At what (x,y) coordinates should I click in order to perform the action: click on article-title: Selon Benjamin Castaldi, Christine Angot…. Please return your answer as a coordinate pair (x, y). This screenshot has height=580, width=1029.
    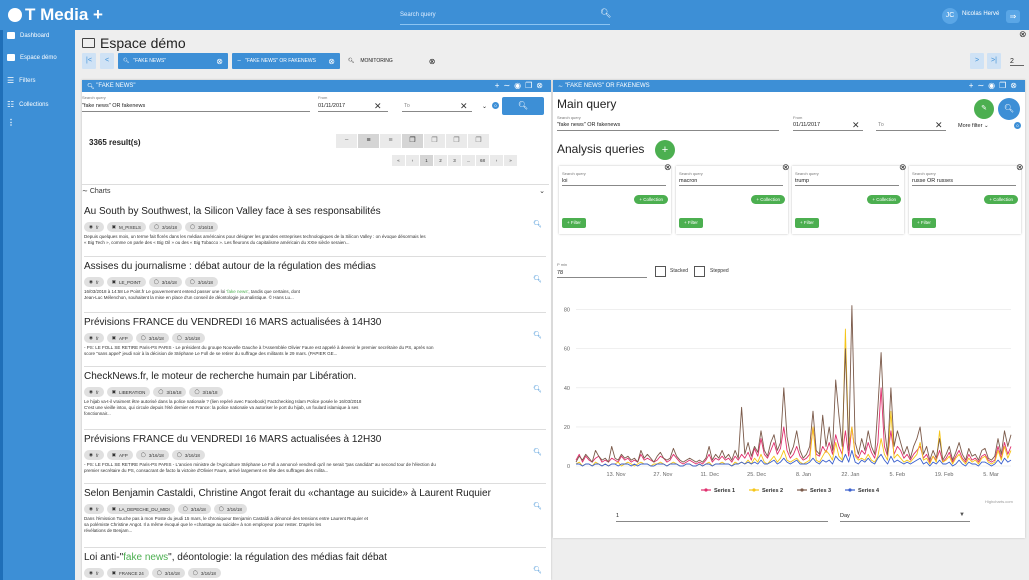
    Looking at the image, I should click on (315, 493).